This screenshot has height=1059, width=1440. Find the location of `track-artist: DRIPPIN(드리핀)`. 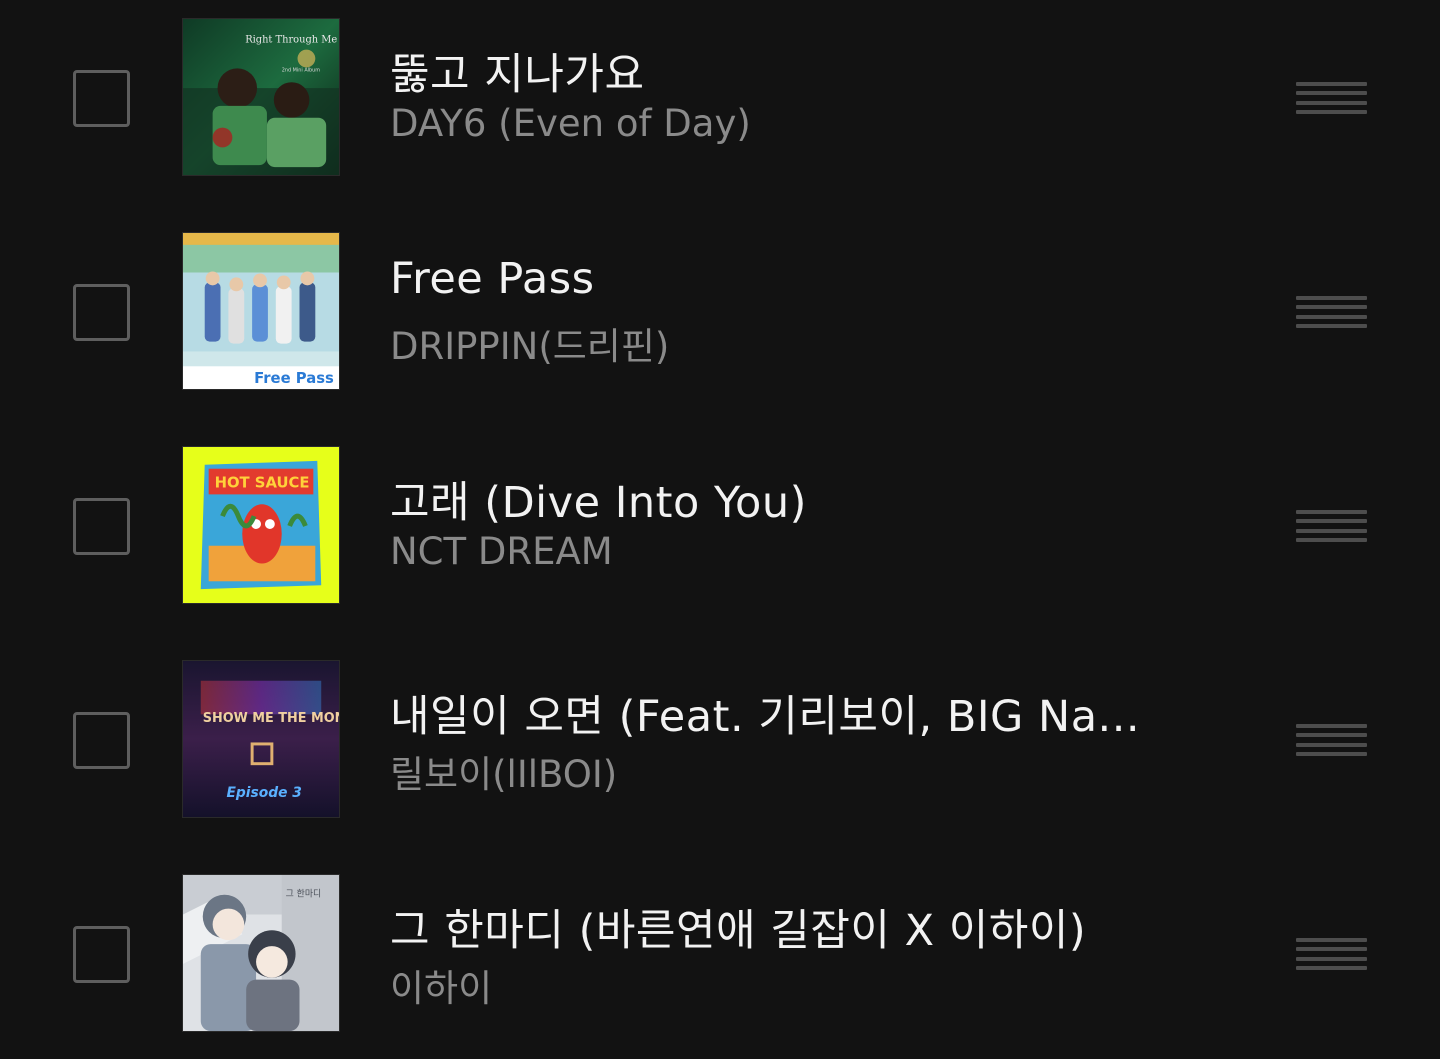

track-artist: DRIPPIN(드리핀) is located at coordinates (530, 346).